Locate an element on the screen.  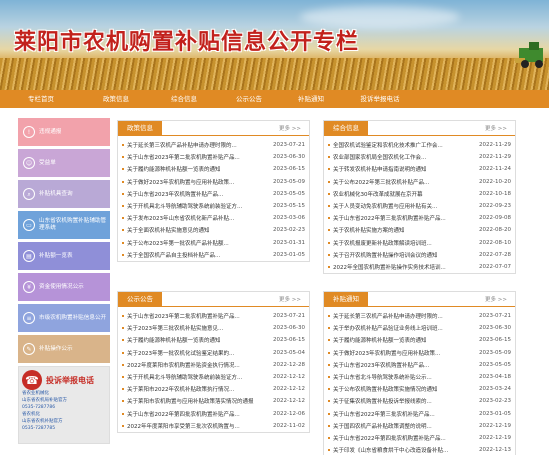
news-list-item: 关于山东省北斗导航驾驶系统补贴公示... 2023-04-18 is located at coordinates (419, 377).